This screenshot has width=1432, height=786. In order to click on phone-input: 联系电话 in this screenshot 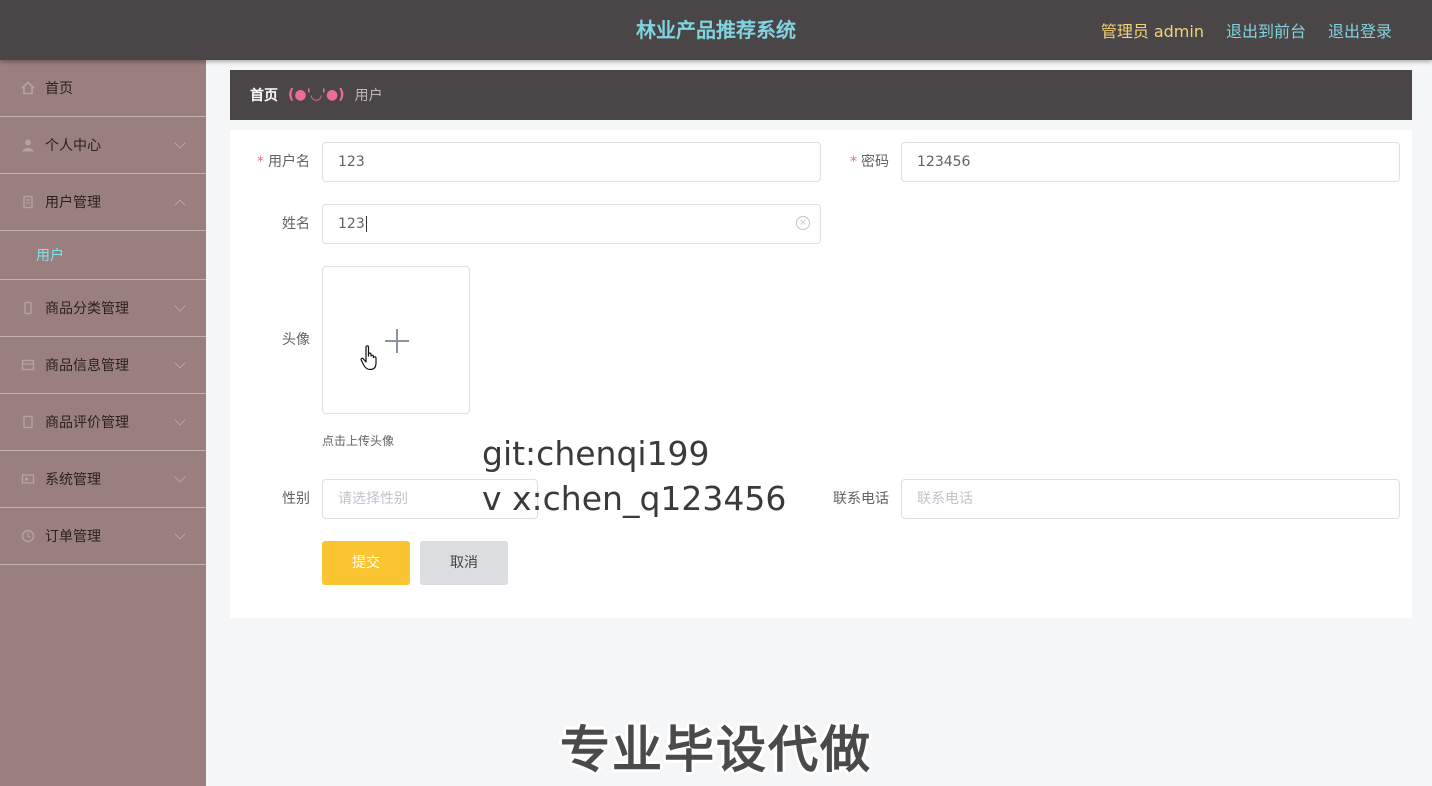, I will do `click(1150, 499)`.